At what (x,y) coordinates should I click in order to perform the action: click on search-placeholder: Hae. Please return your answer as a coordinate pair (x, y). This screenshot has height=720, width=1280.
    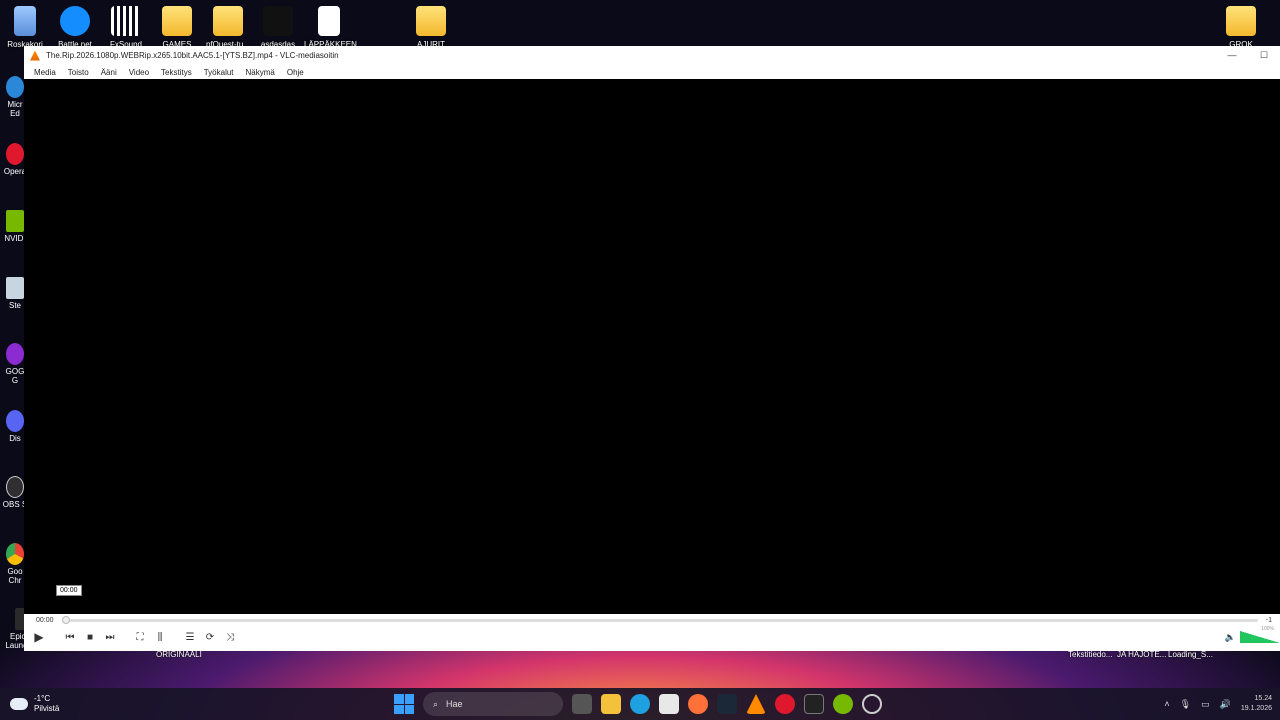
    Looking at the image, I should click on (454, 704).